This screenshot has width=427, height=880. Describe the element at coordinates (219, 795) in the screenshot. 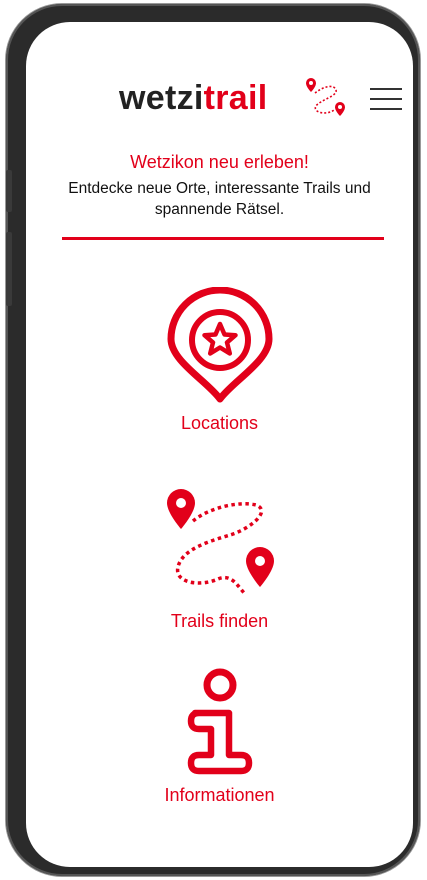

I see `nav-label-information: Informationen` at that location.